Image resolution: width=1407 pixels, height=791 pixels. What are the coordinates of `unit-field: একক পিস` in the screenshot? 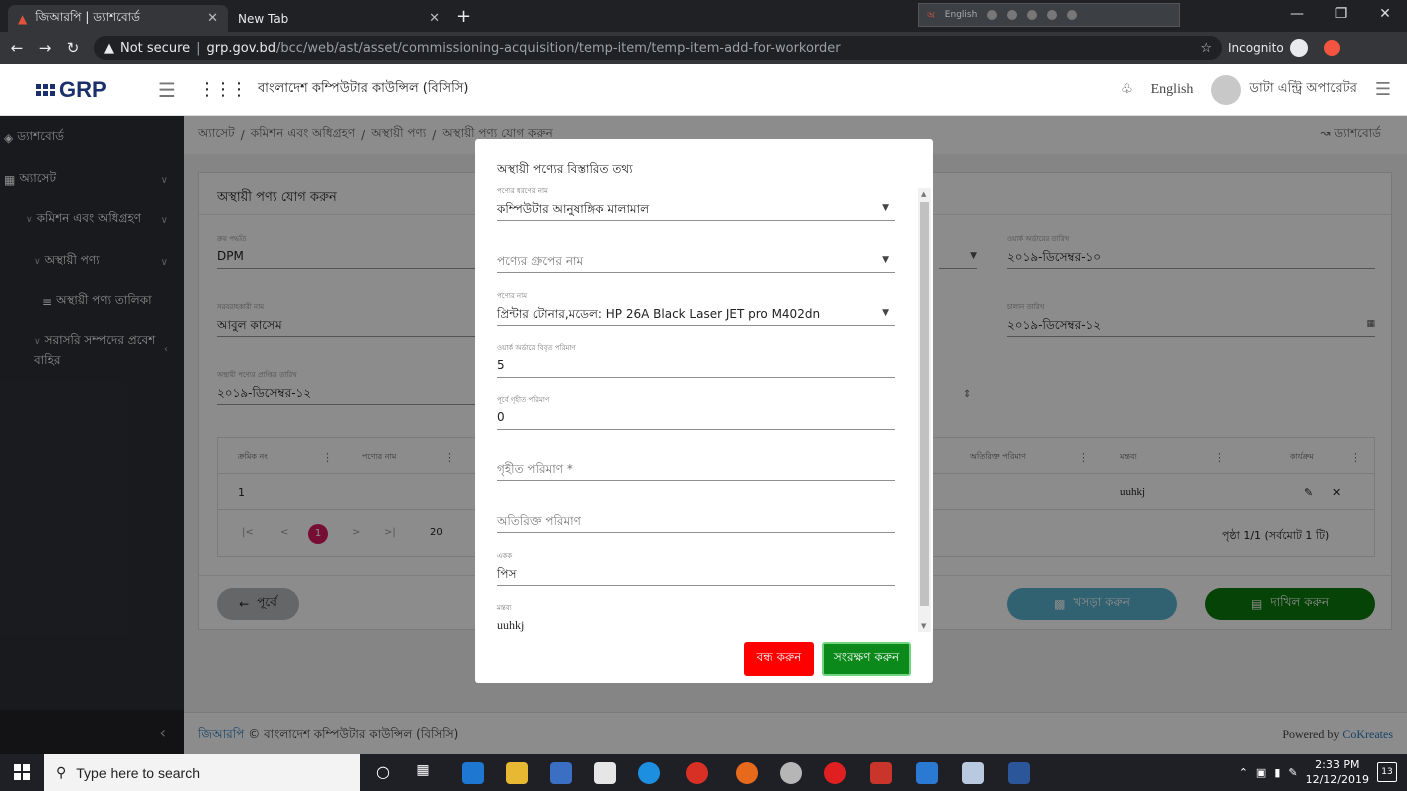 It's located at (696, 567).